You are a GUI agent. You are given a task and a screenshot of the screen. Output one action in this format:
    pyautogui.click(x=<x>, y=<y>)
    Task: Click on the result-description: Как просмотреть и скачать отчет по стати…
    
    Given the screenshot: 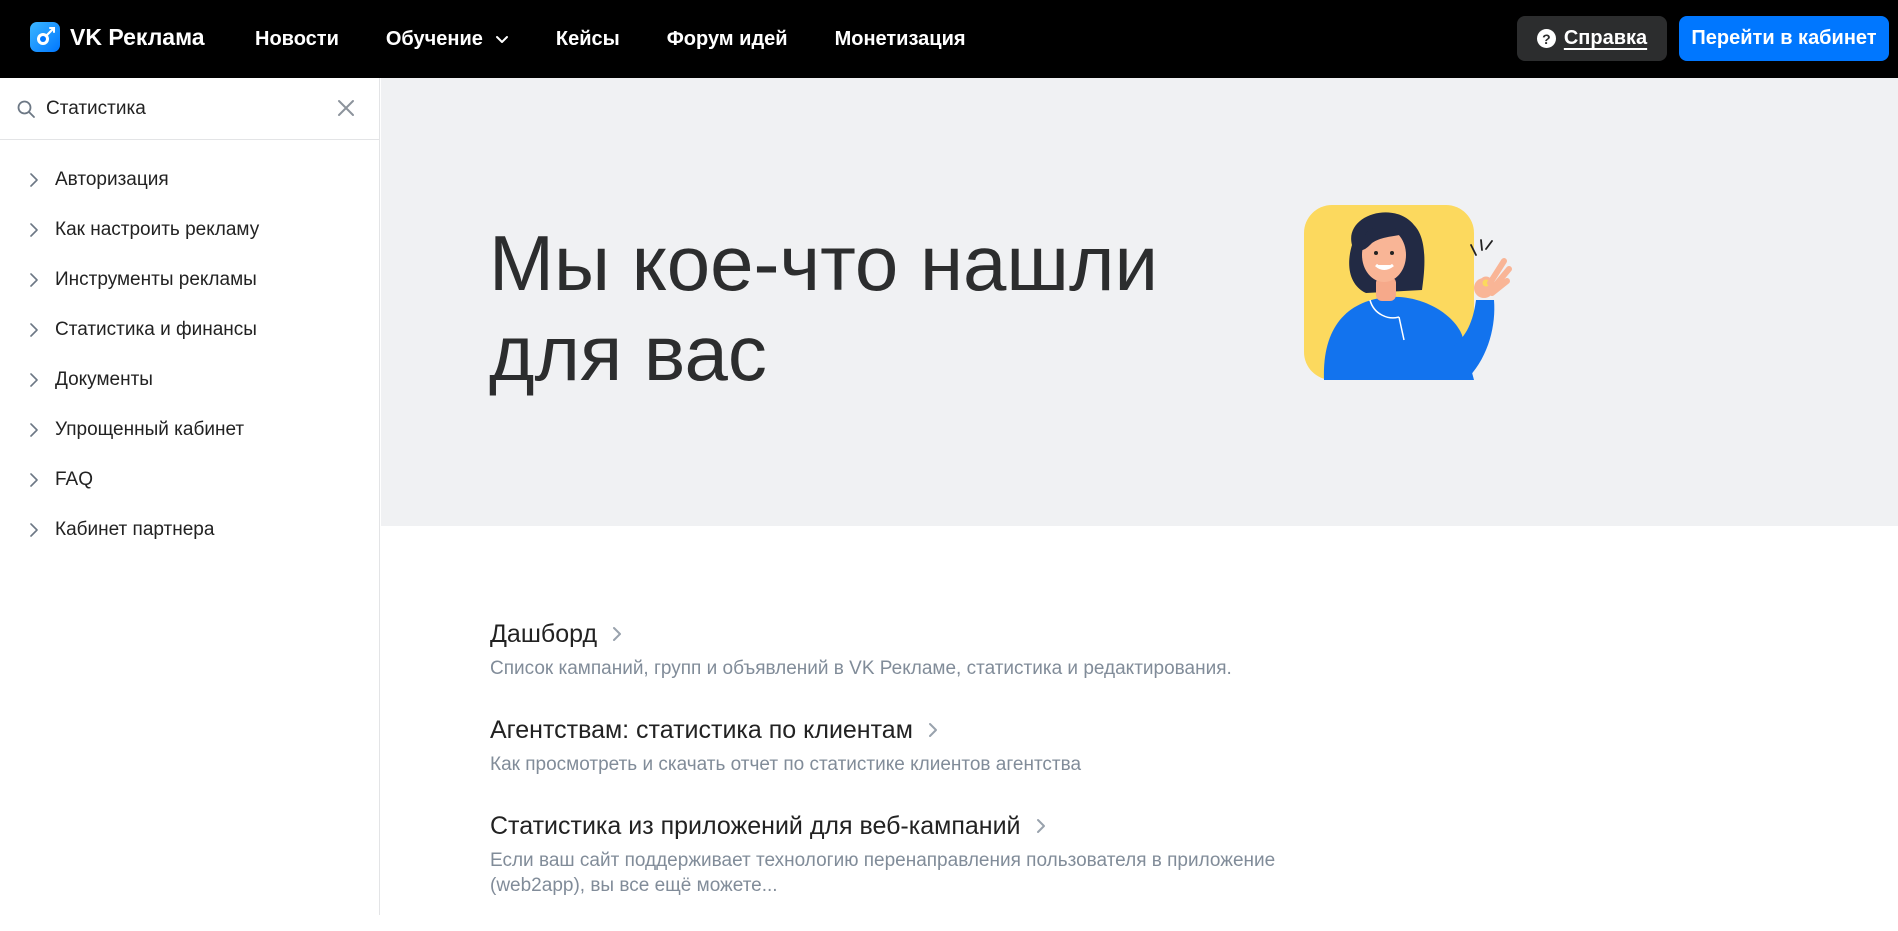 What is the action you would take?
    pyautogui.click(x=786, y=764)
    